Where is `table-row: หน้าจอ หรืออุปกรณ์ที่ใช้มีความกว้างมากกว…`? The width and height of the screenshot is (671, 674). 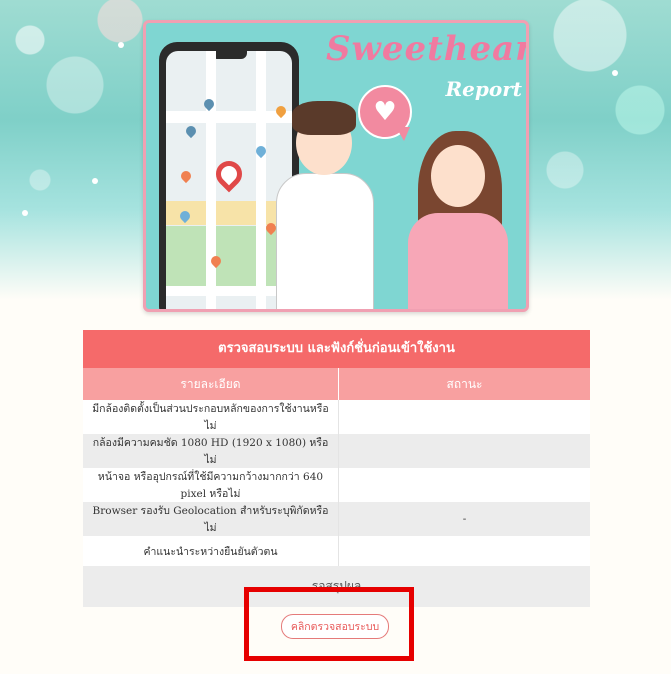
table-row: หน้าจอ หรืออุปกรณ์ที่ใช้มีความกว้างมากกว… is located at coordinates (336, 485).